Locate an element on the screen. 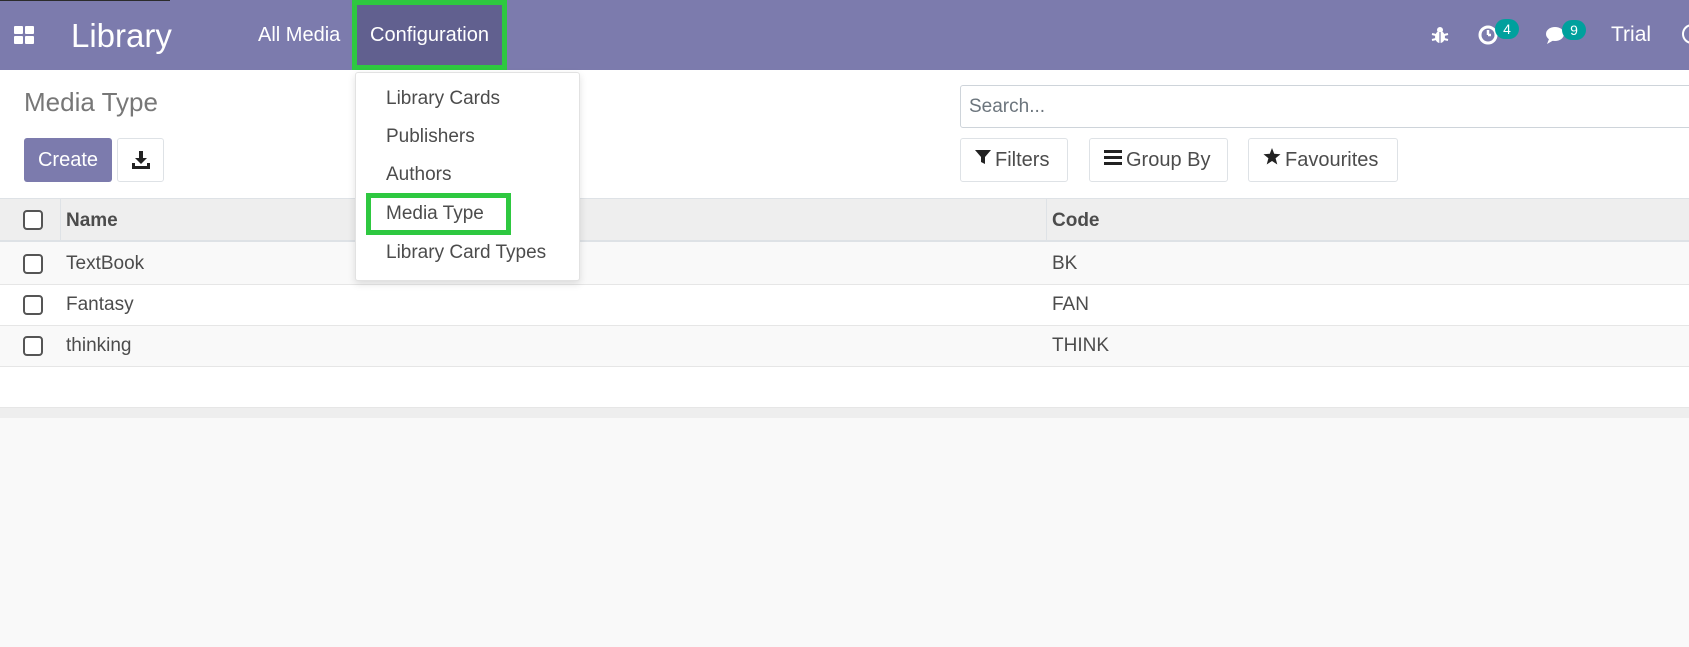 Image resolution: width=1689 pixels, height=647 pixels. empty-row is located at coordinates (844, 387).